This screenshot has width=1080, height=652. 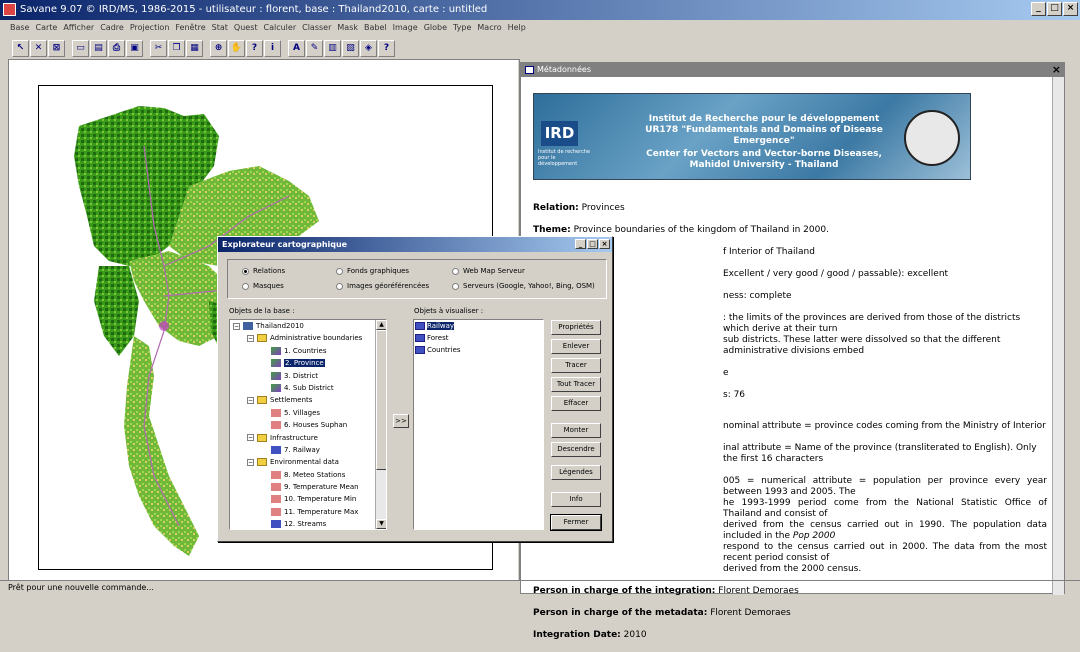 I want to click on radio-fonds: Fonds graphiques, so click(x=372, y=271).